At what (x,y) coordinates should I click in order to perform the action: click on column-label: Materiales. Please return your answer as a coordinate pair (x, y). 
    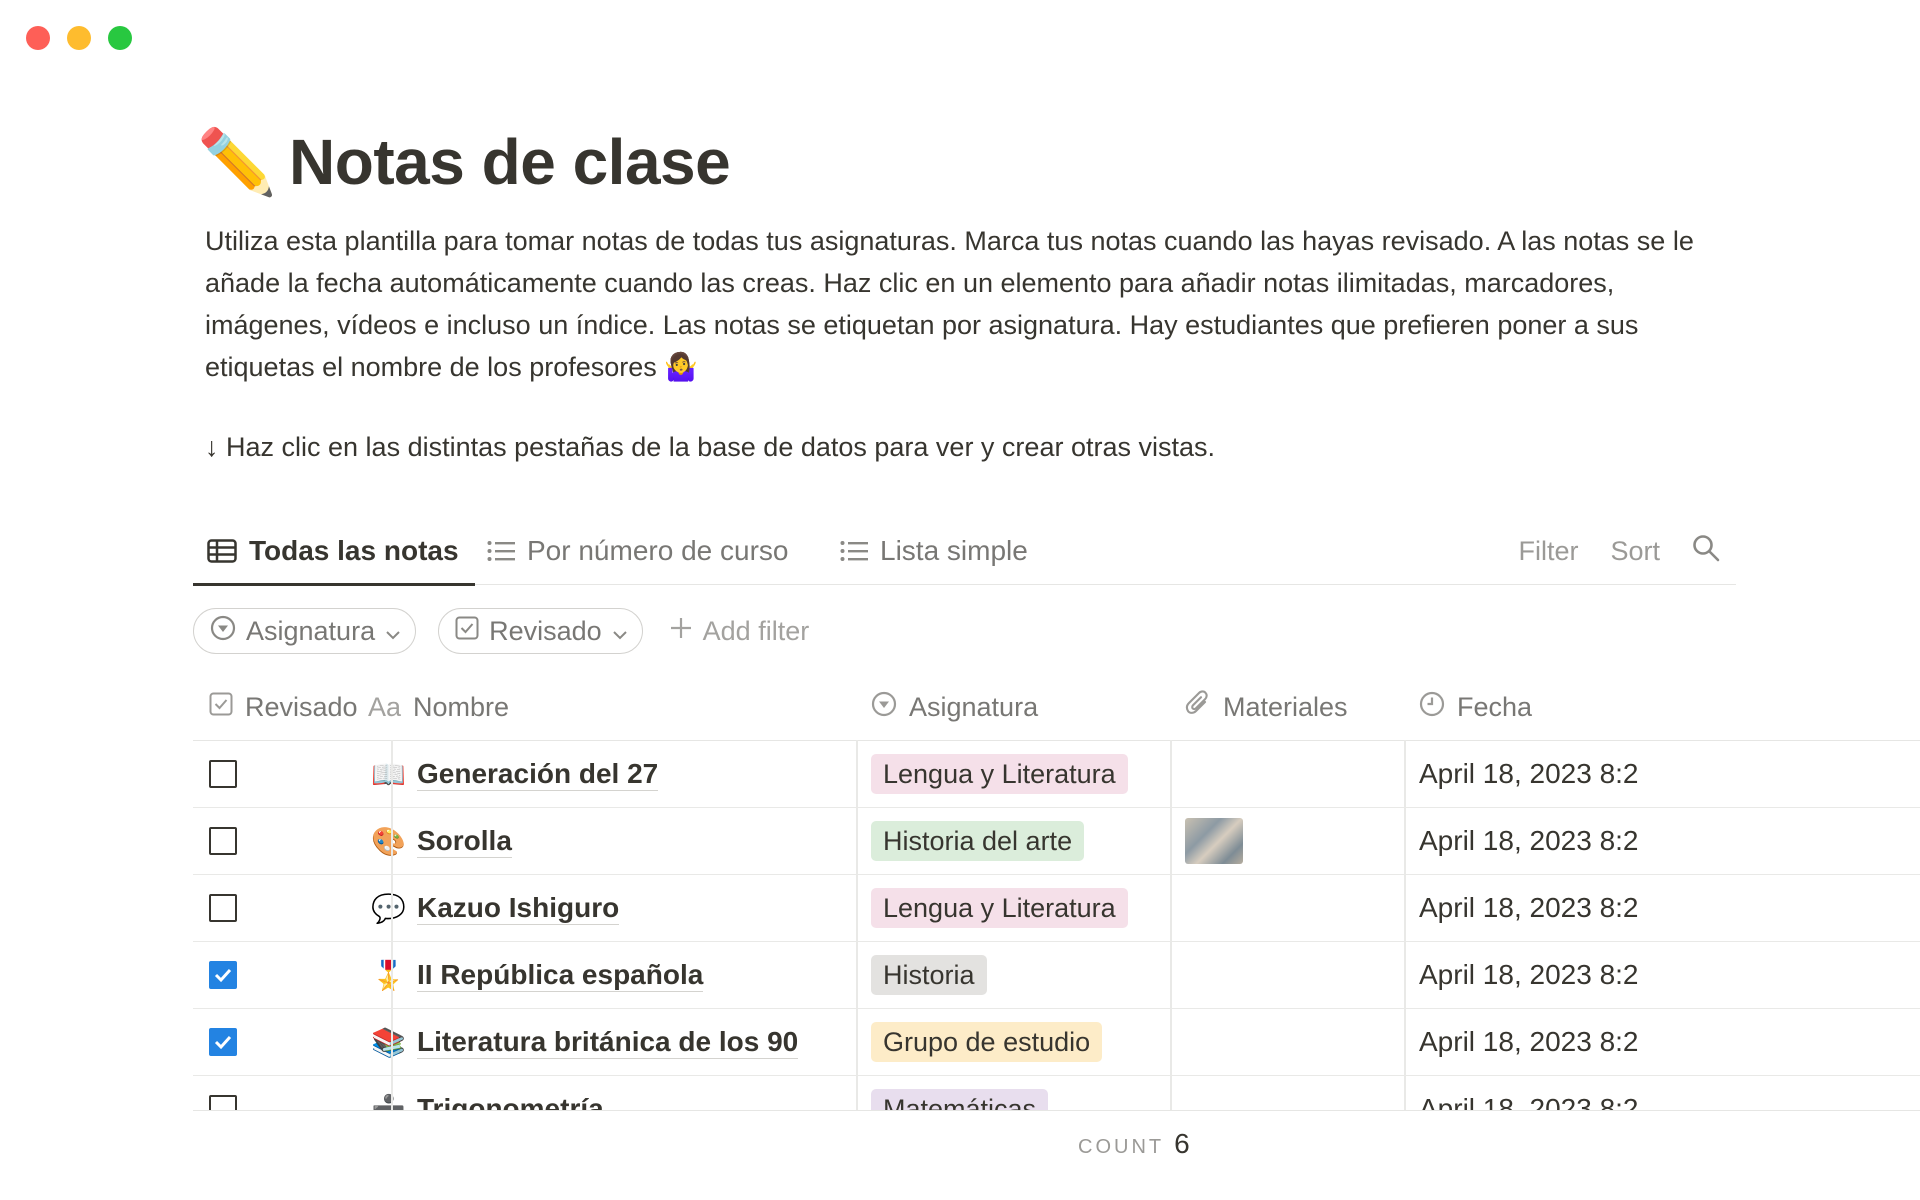
    Looking at the image, I should click on (1285, 706).